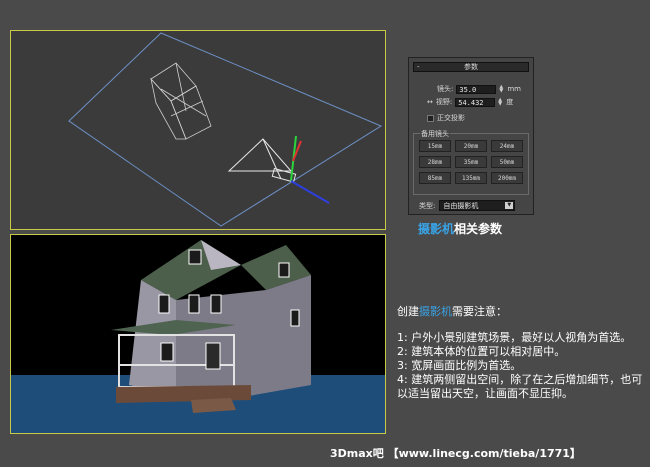 Image resolution: width=650 pixels, height=467 pixels. I want to click on collapse-icon: -, so click(418, 67).